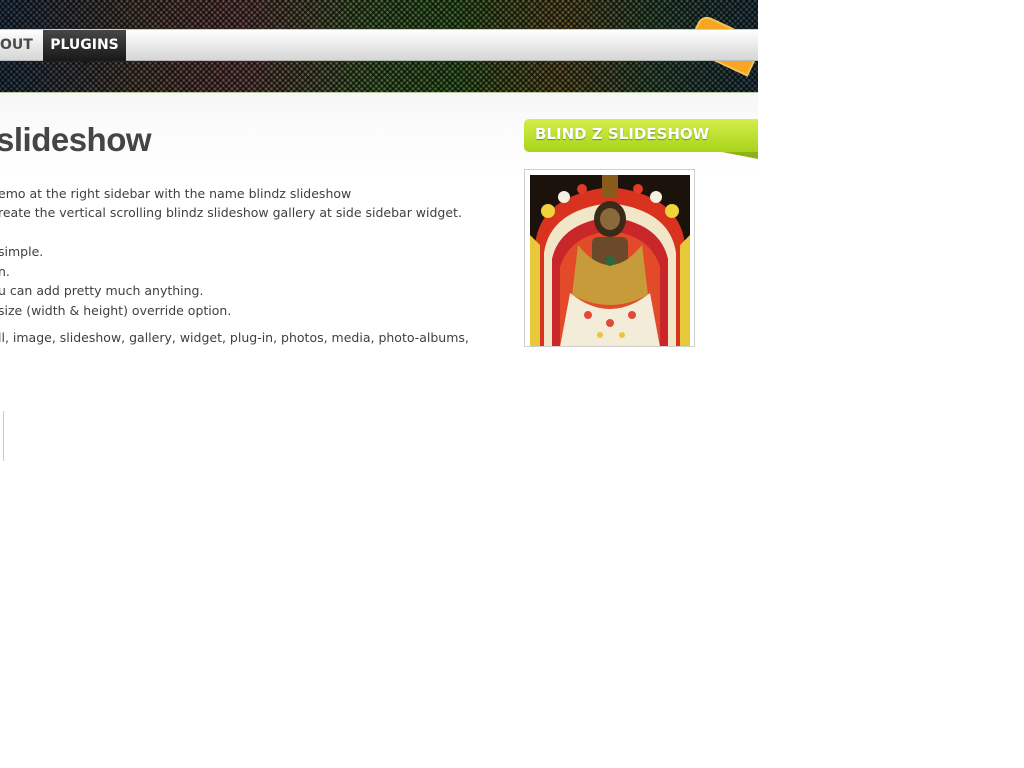 Image resolution: width=1024 pixels, height=768 pixels. What do you see at coordinates (379, 47) in the screenshot?
I see `main-navigation: OUT PLUGINS` at bounding box center [379, 47].